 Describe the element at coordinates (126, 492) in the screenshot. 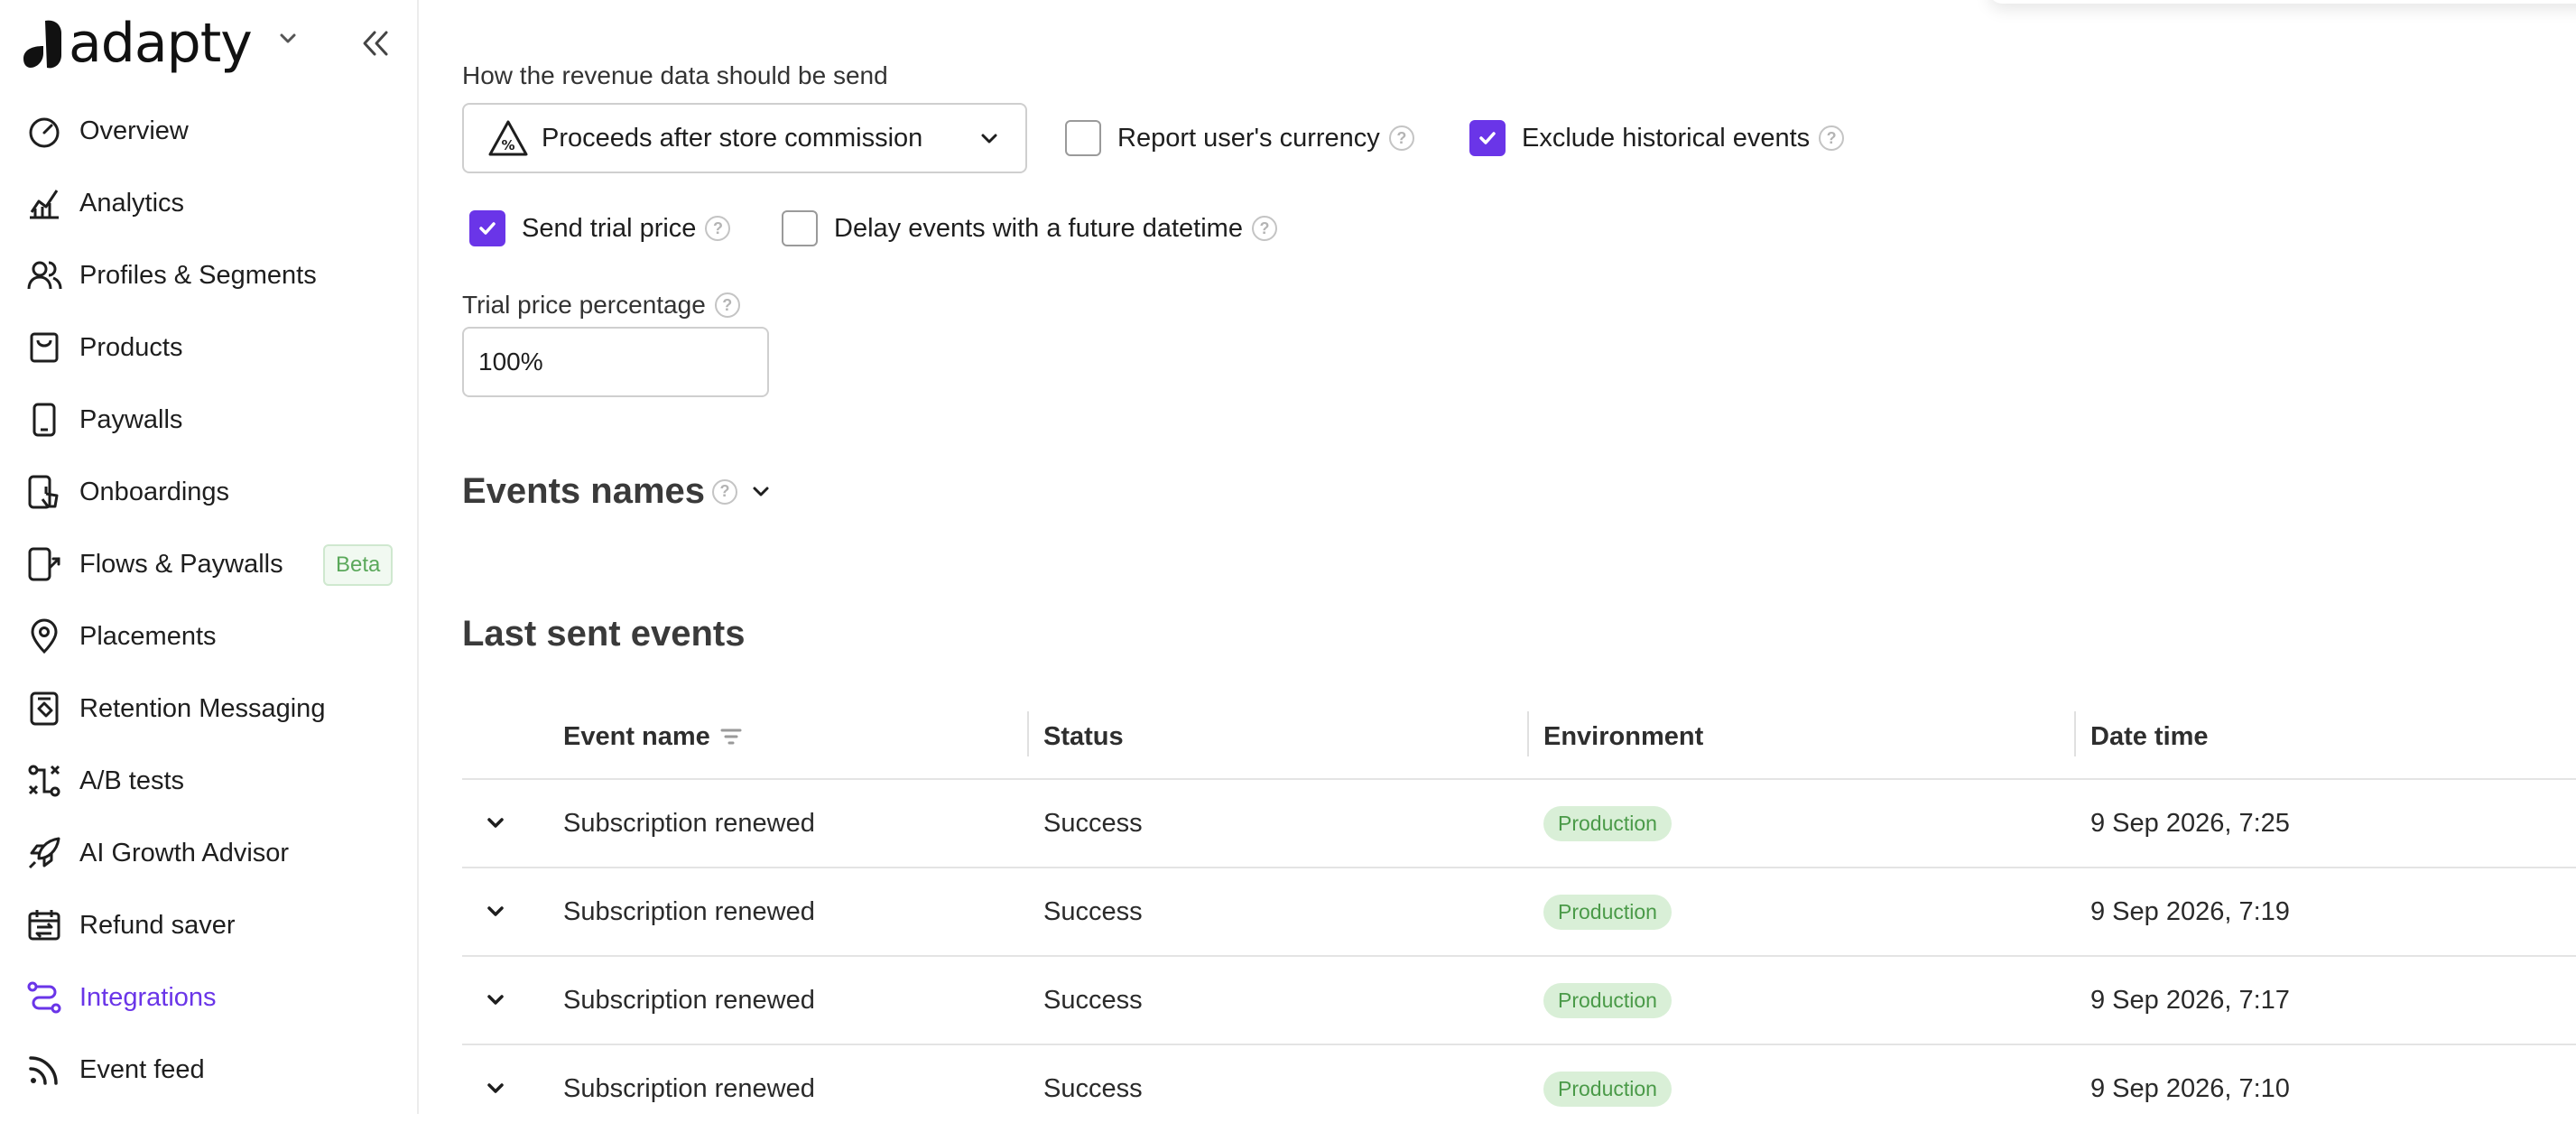

I see `sidebar-item-onboardings: Onboardings` at that location.